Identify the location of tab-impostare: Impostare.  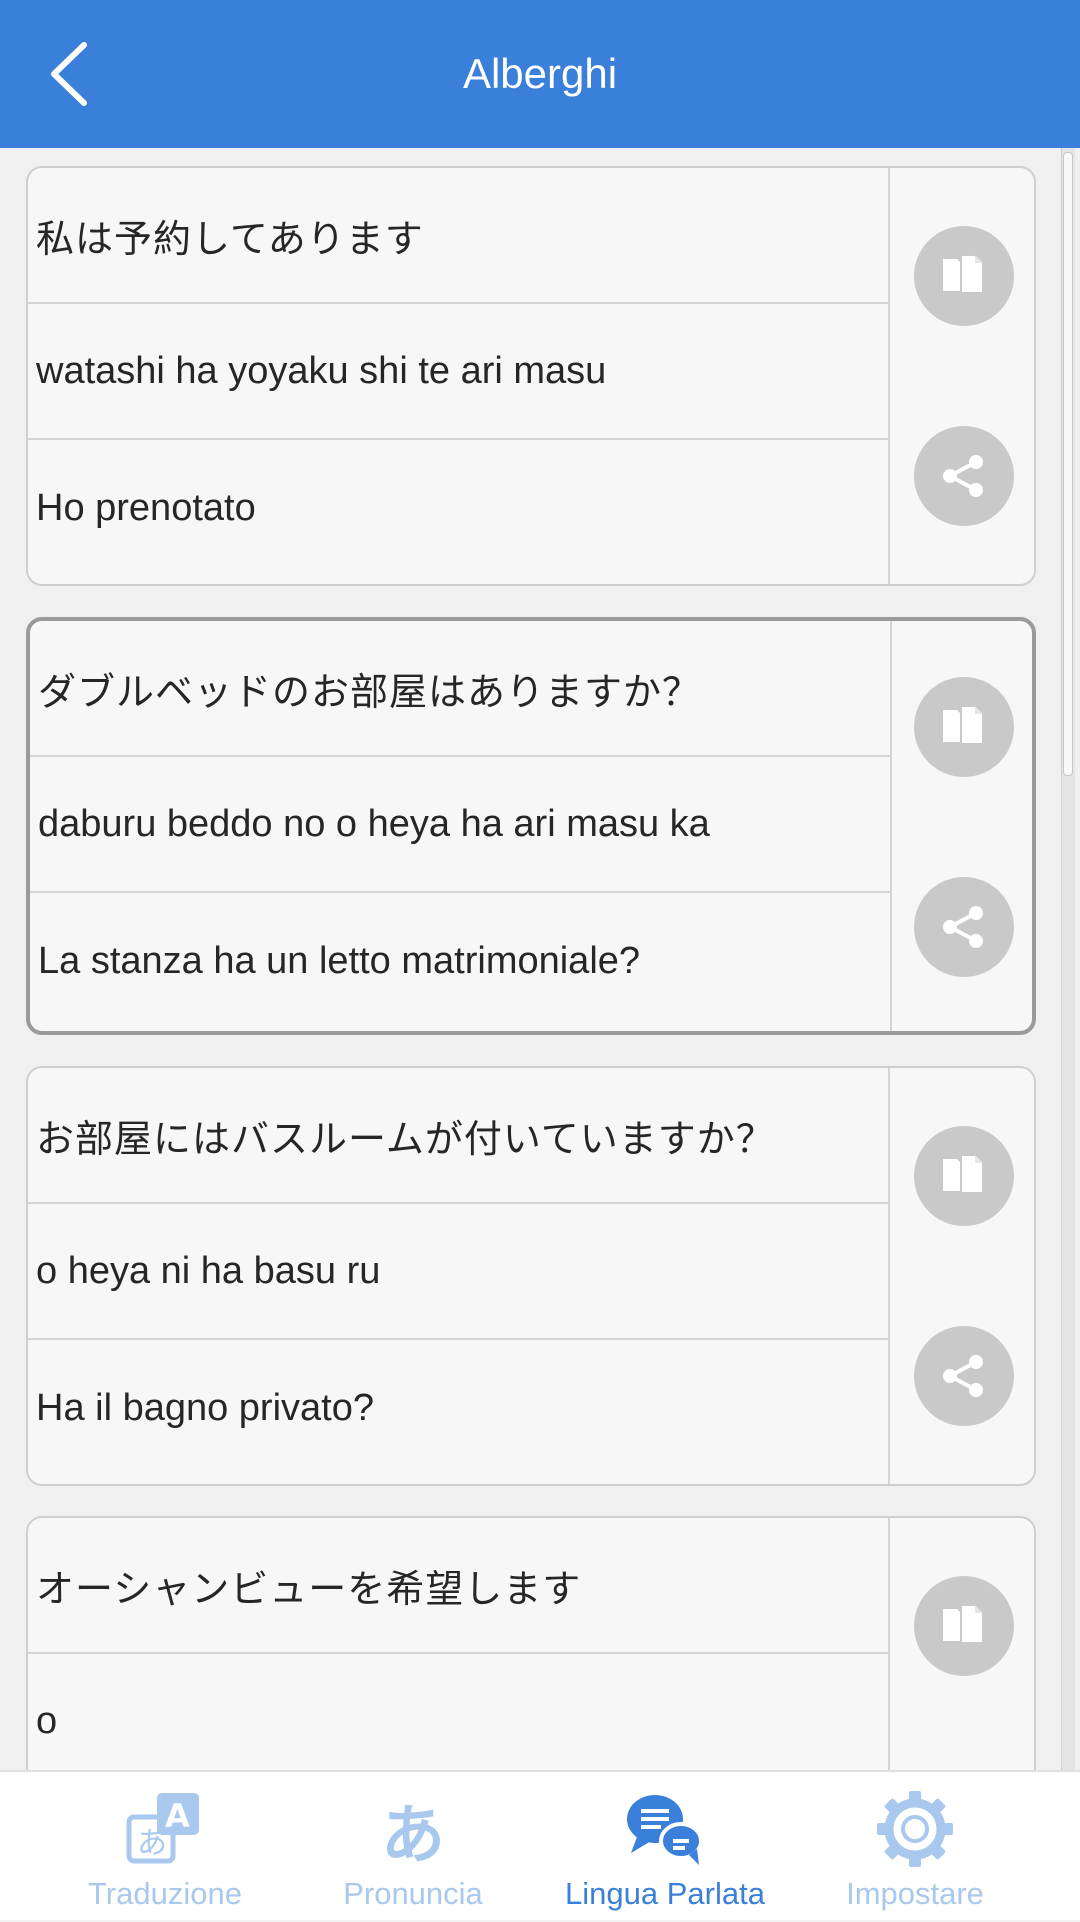
(915, 1847).